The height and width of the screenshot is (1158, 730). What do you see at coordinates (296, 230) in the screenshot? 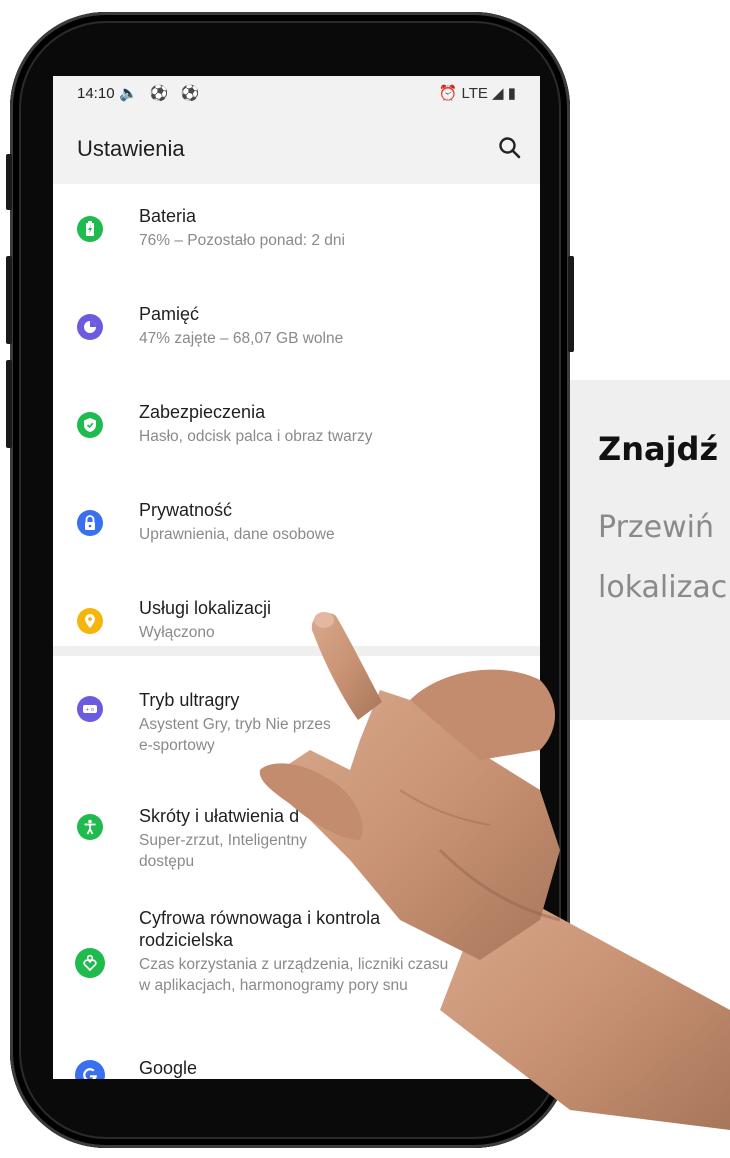
I see `settings-item-battery: Bateria 76% – Pozostało ponad: 2 dni` at bounding box center [296, 230].